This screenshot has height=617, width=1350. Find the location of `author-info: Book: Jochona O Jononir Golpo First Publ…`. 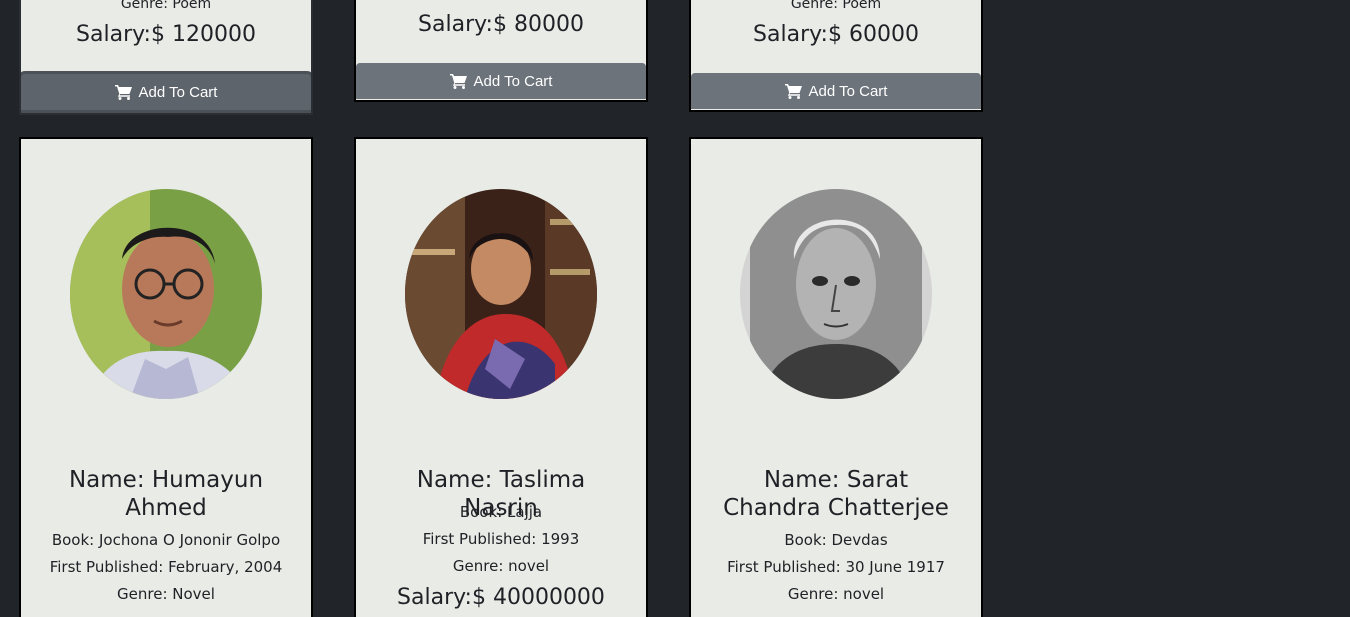

author-info: Book: Jochona O Jononir Golpo First Publ… is located at coordinates (166, 567).